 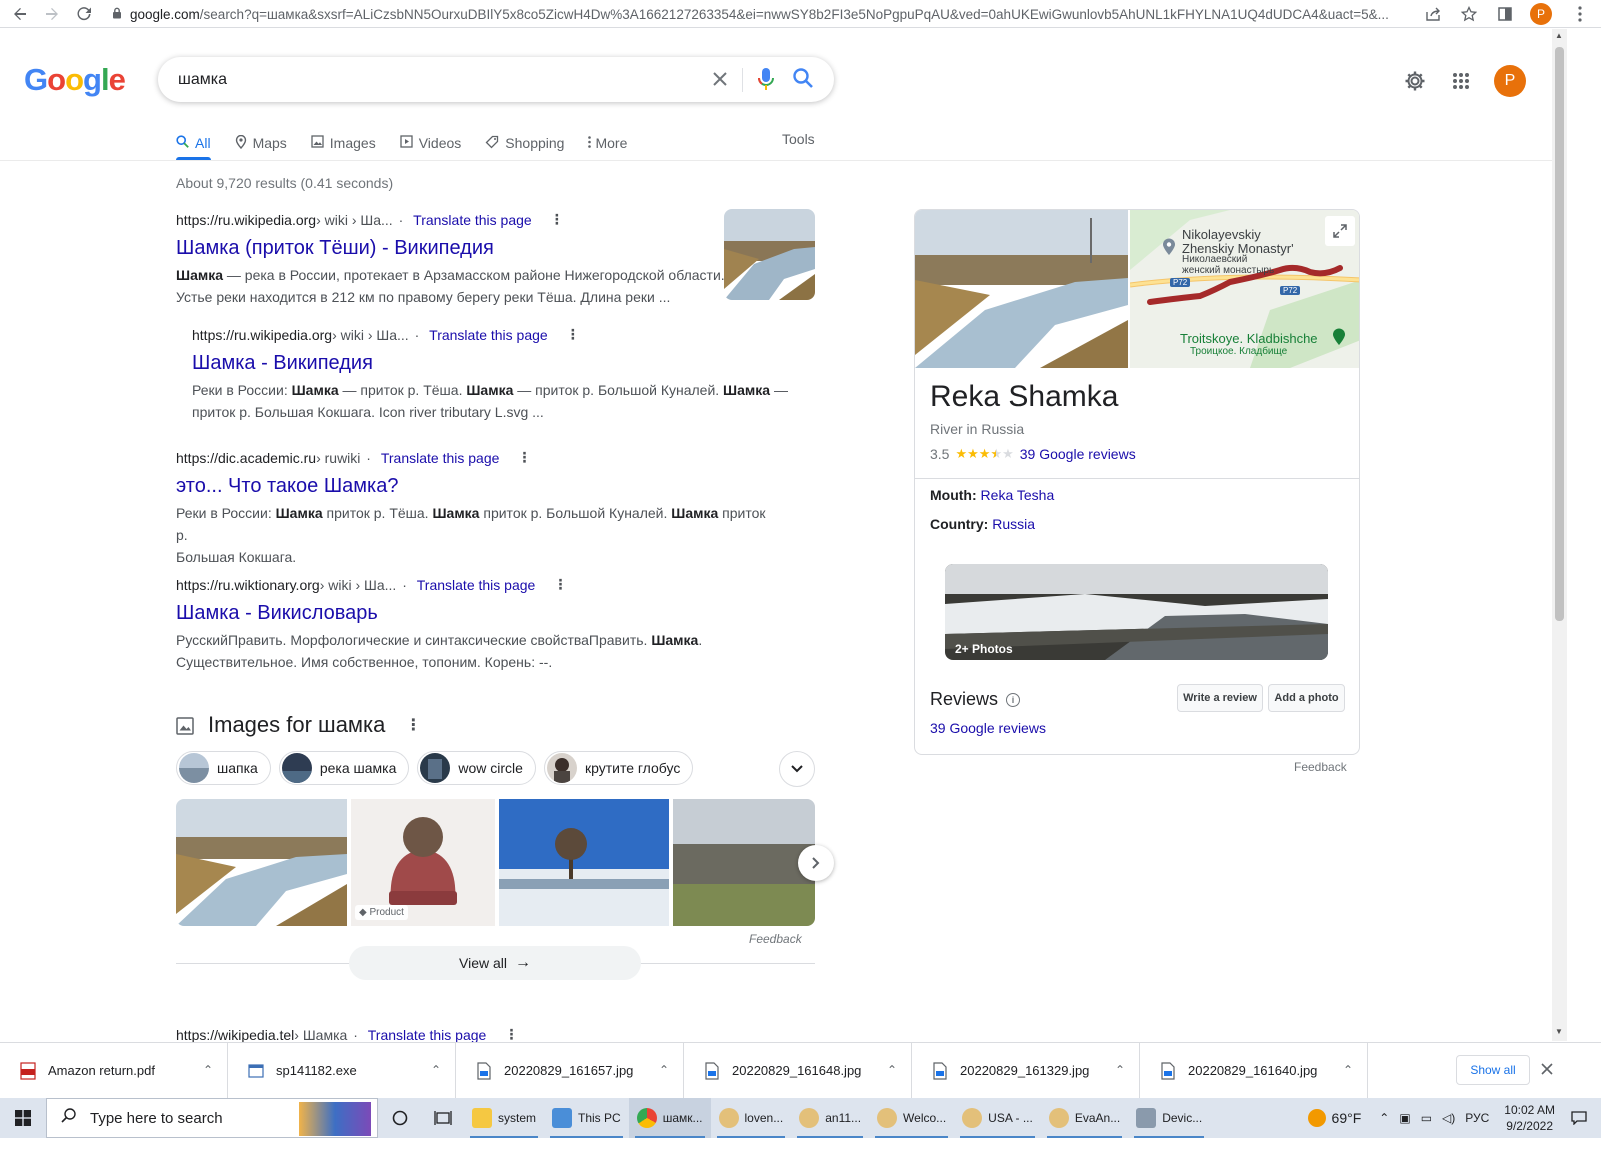 I want to click on tab-maps: Maps, so click(x=261, y=143).